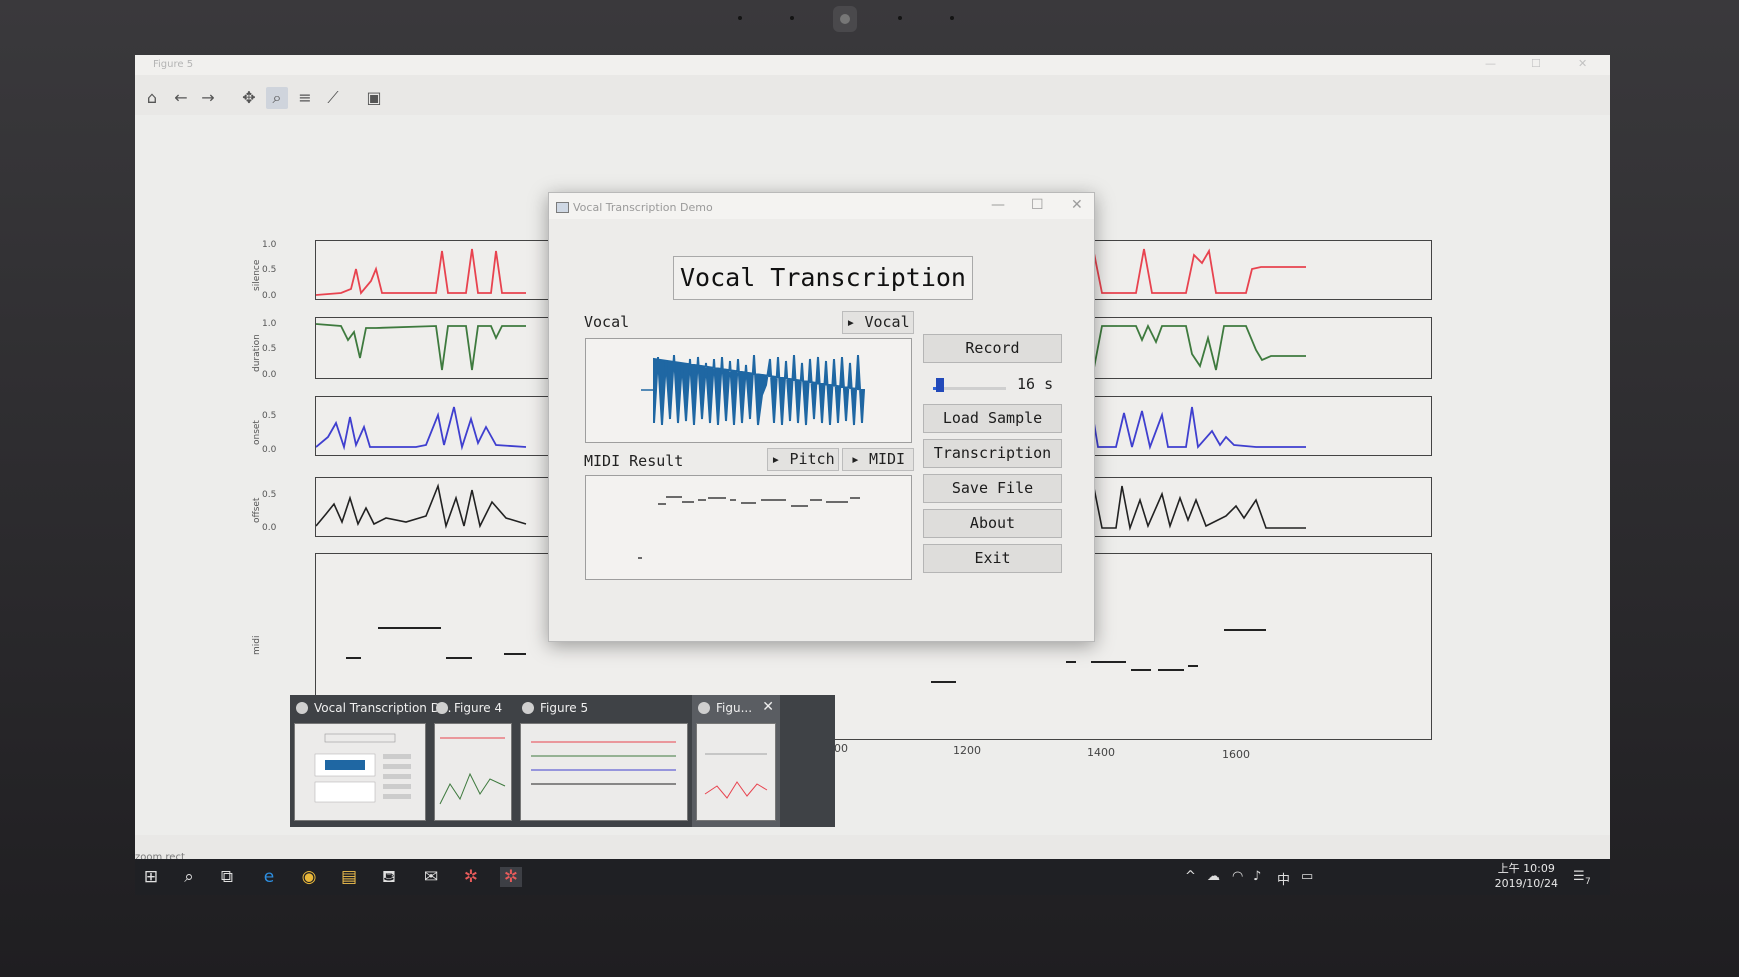 This screenshot has width=1739, height=977. Describe the element at coordinates (257, 510) in the screenshot. I see `offset-ylabel: offset` at that location.